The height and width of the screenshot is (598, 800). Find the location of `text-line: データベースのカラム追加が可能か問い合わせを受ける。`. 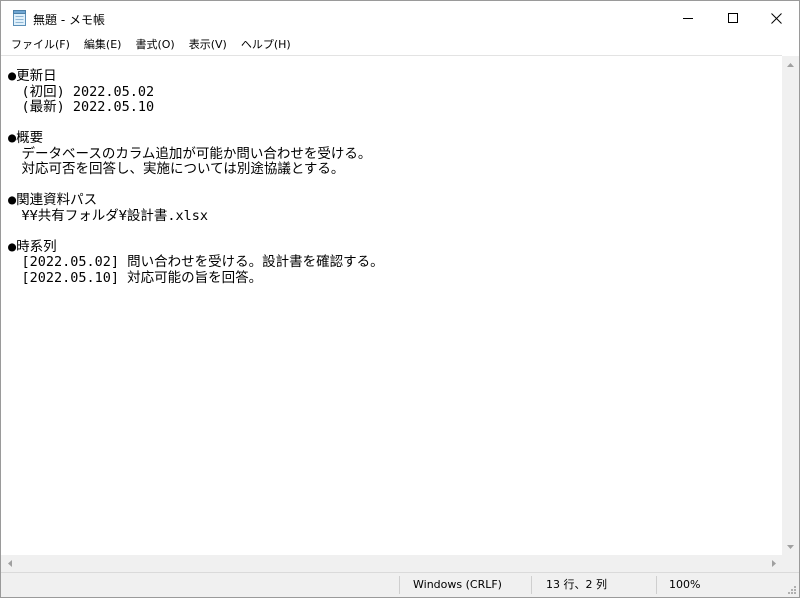

text-line: データベースのカラム追加が可能か問い合わせを受ける。 is located at coordinates (190, 153).